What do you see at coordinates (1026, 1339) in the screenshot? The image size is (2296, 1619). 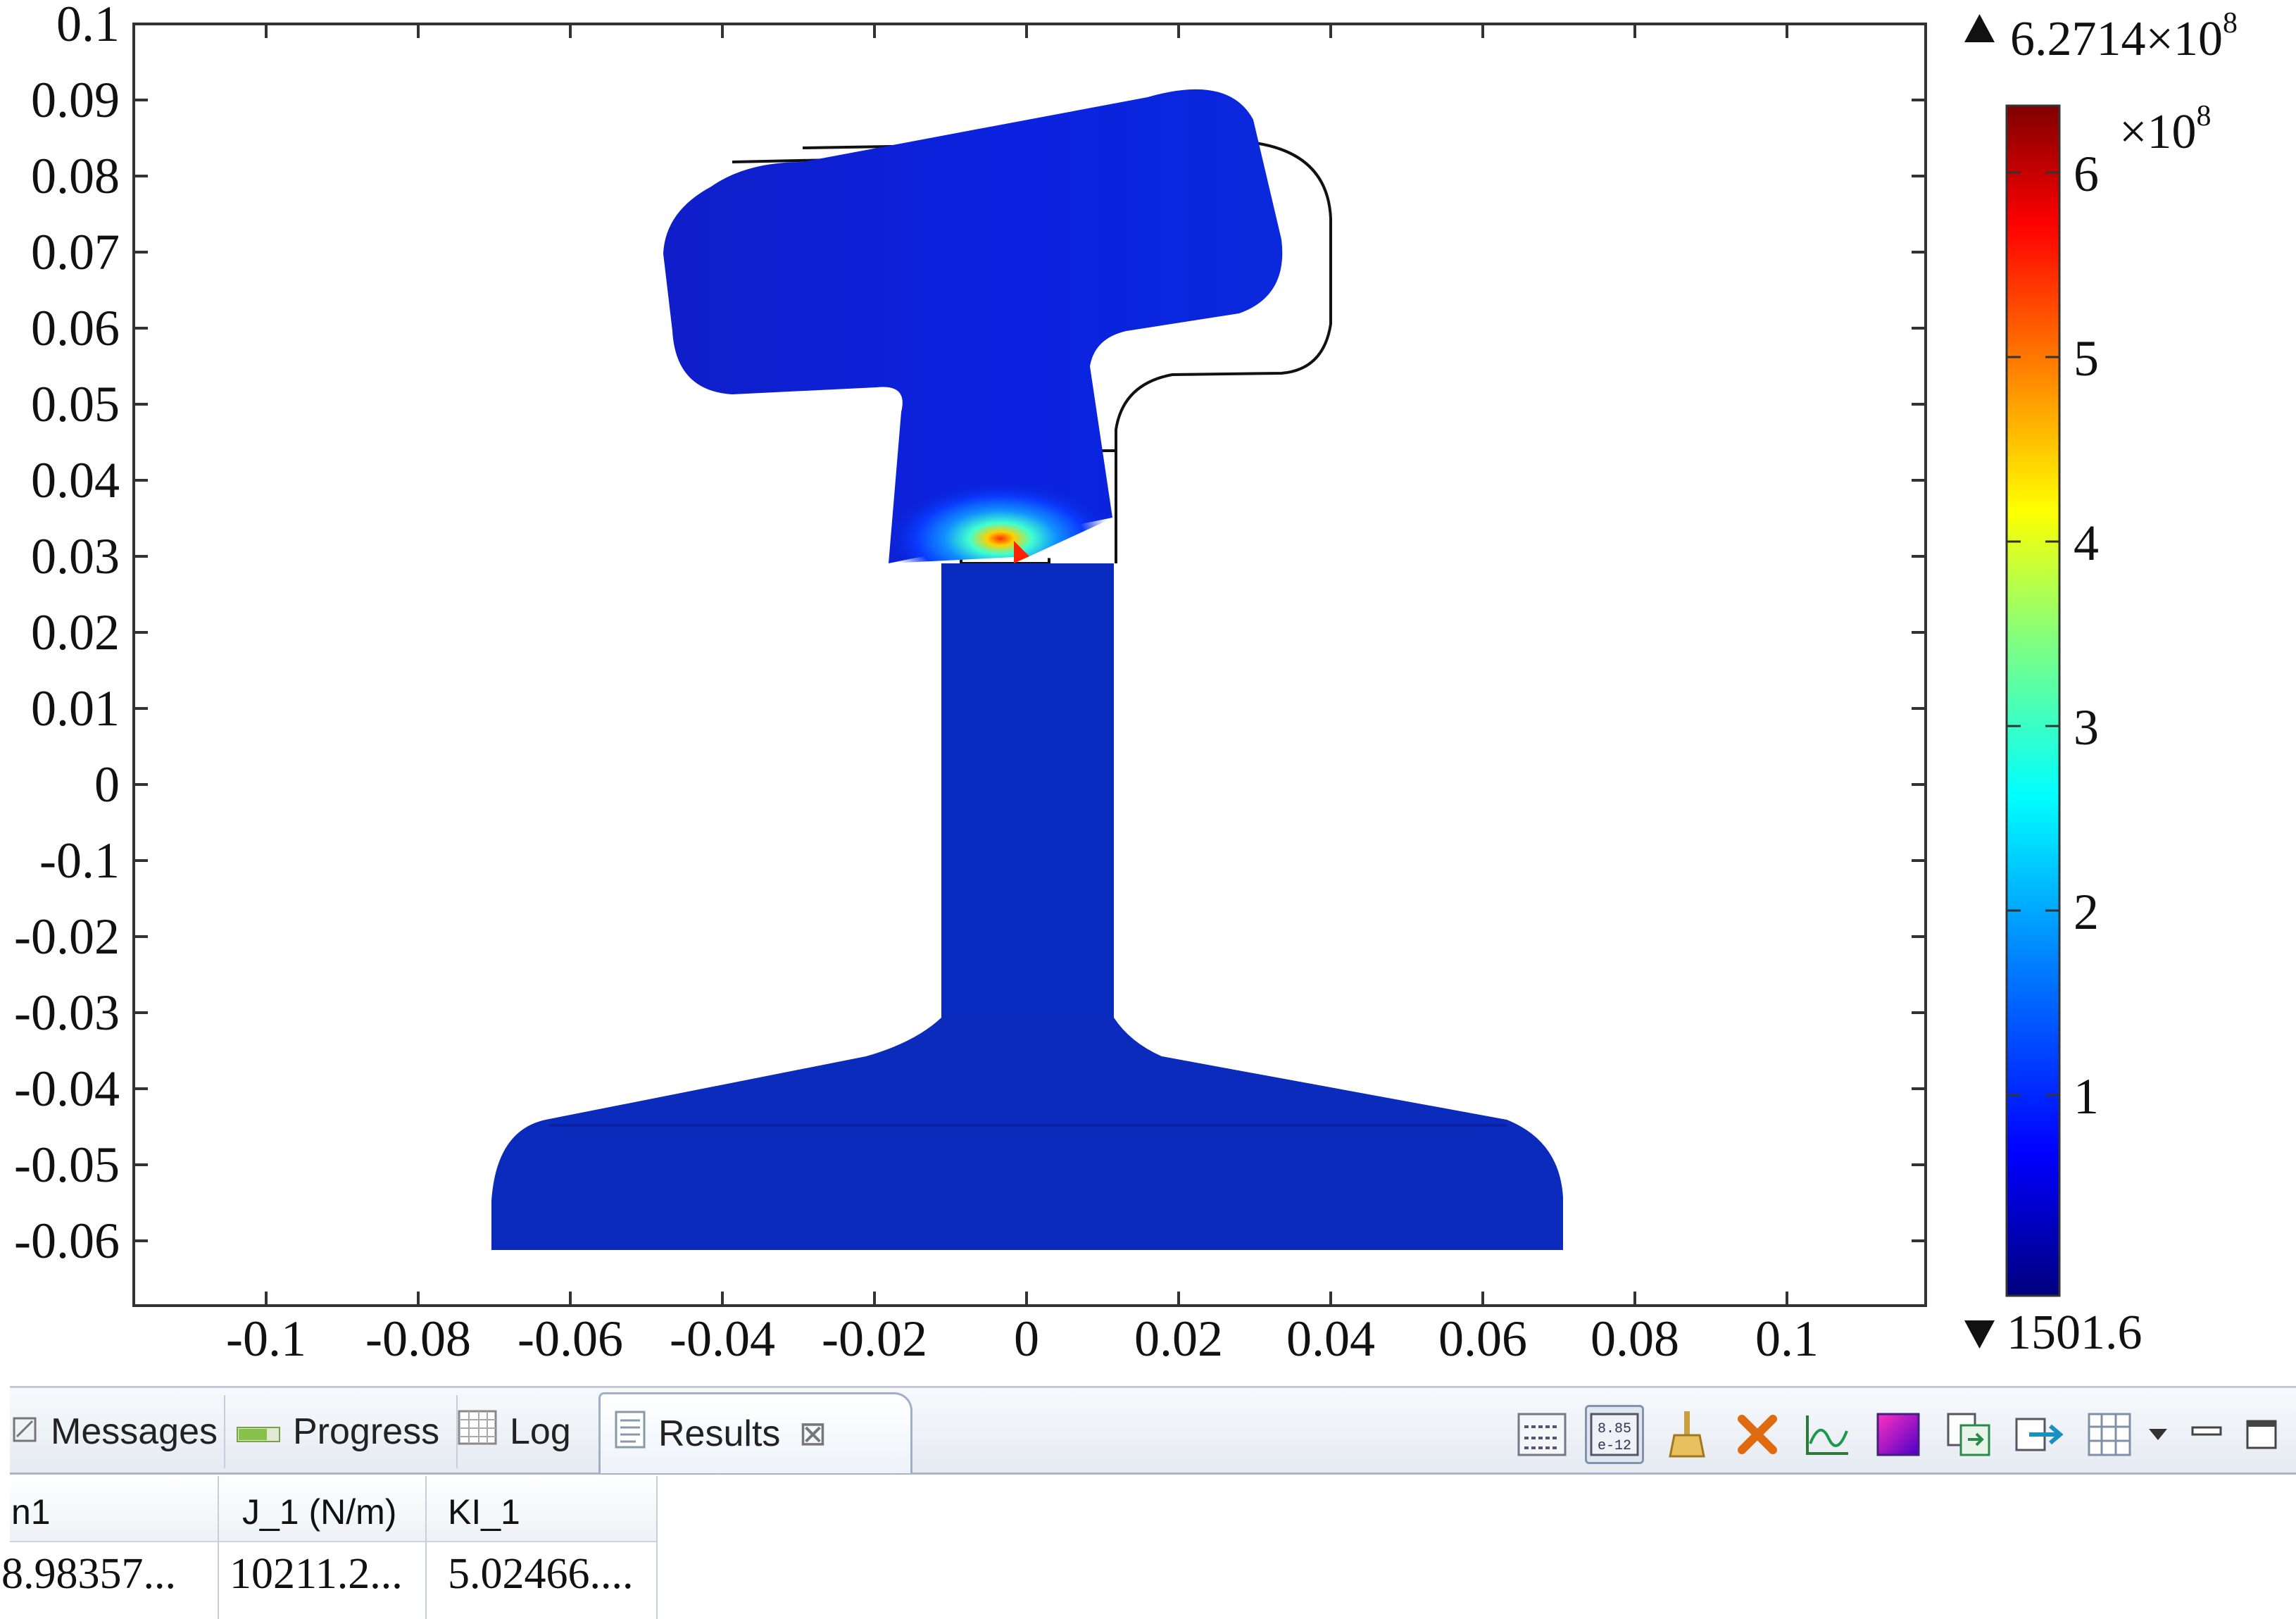 I see `x-tick-label: 0` at bounding box center [1026, 1339].